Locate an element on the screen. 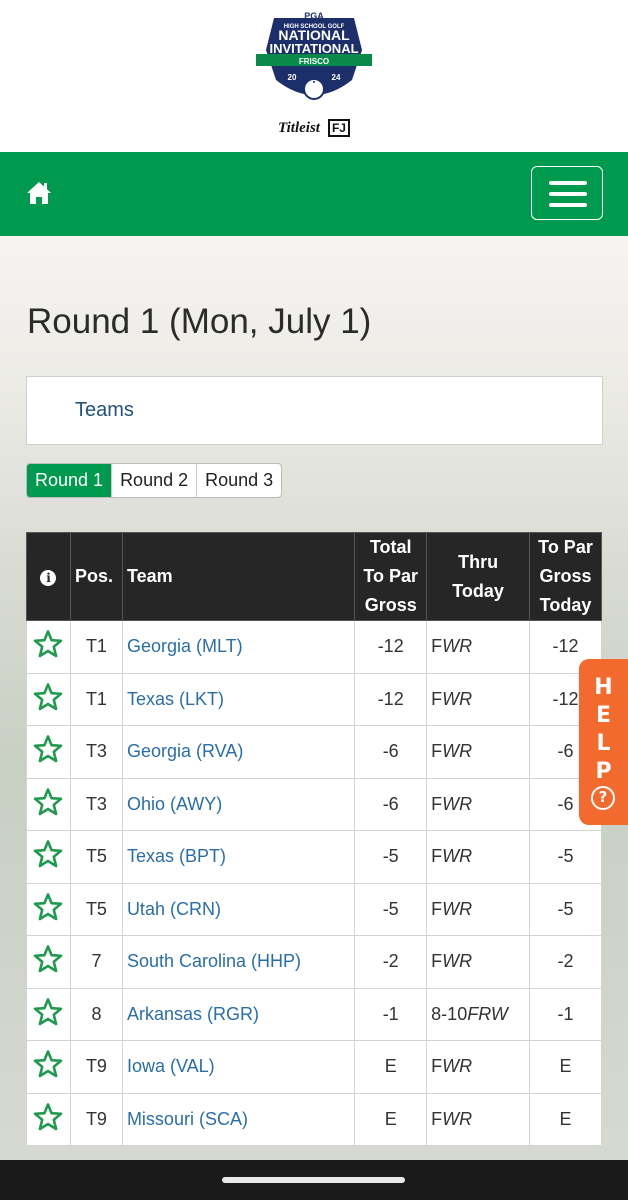  to-par-today-cell: -1 is located at coordinates (565, 1014).